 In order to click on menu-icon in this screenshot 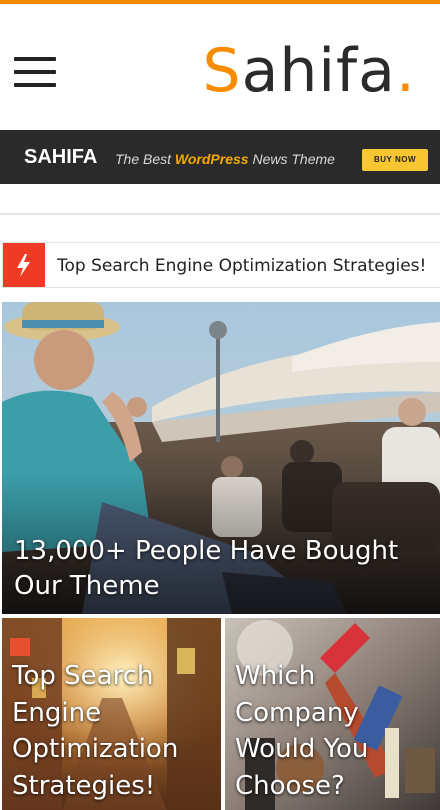, I will do `click(35, 72)`.